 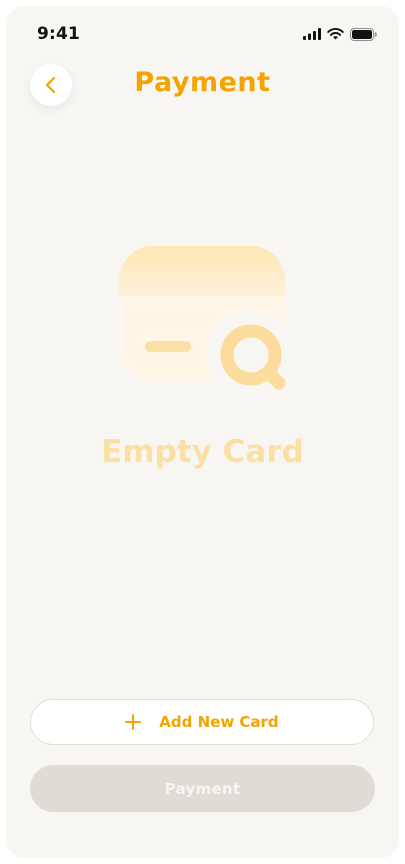 I want to click on signal-icon, so click(x=312, y=34).